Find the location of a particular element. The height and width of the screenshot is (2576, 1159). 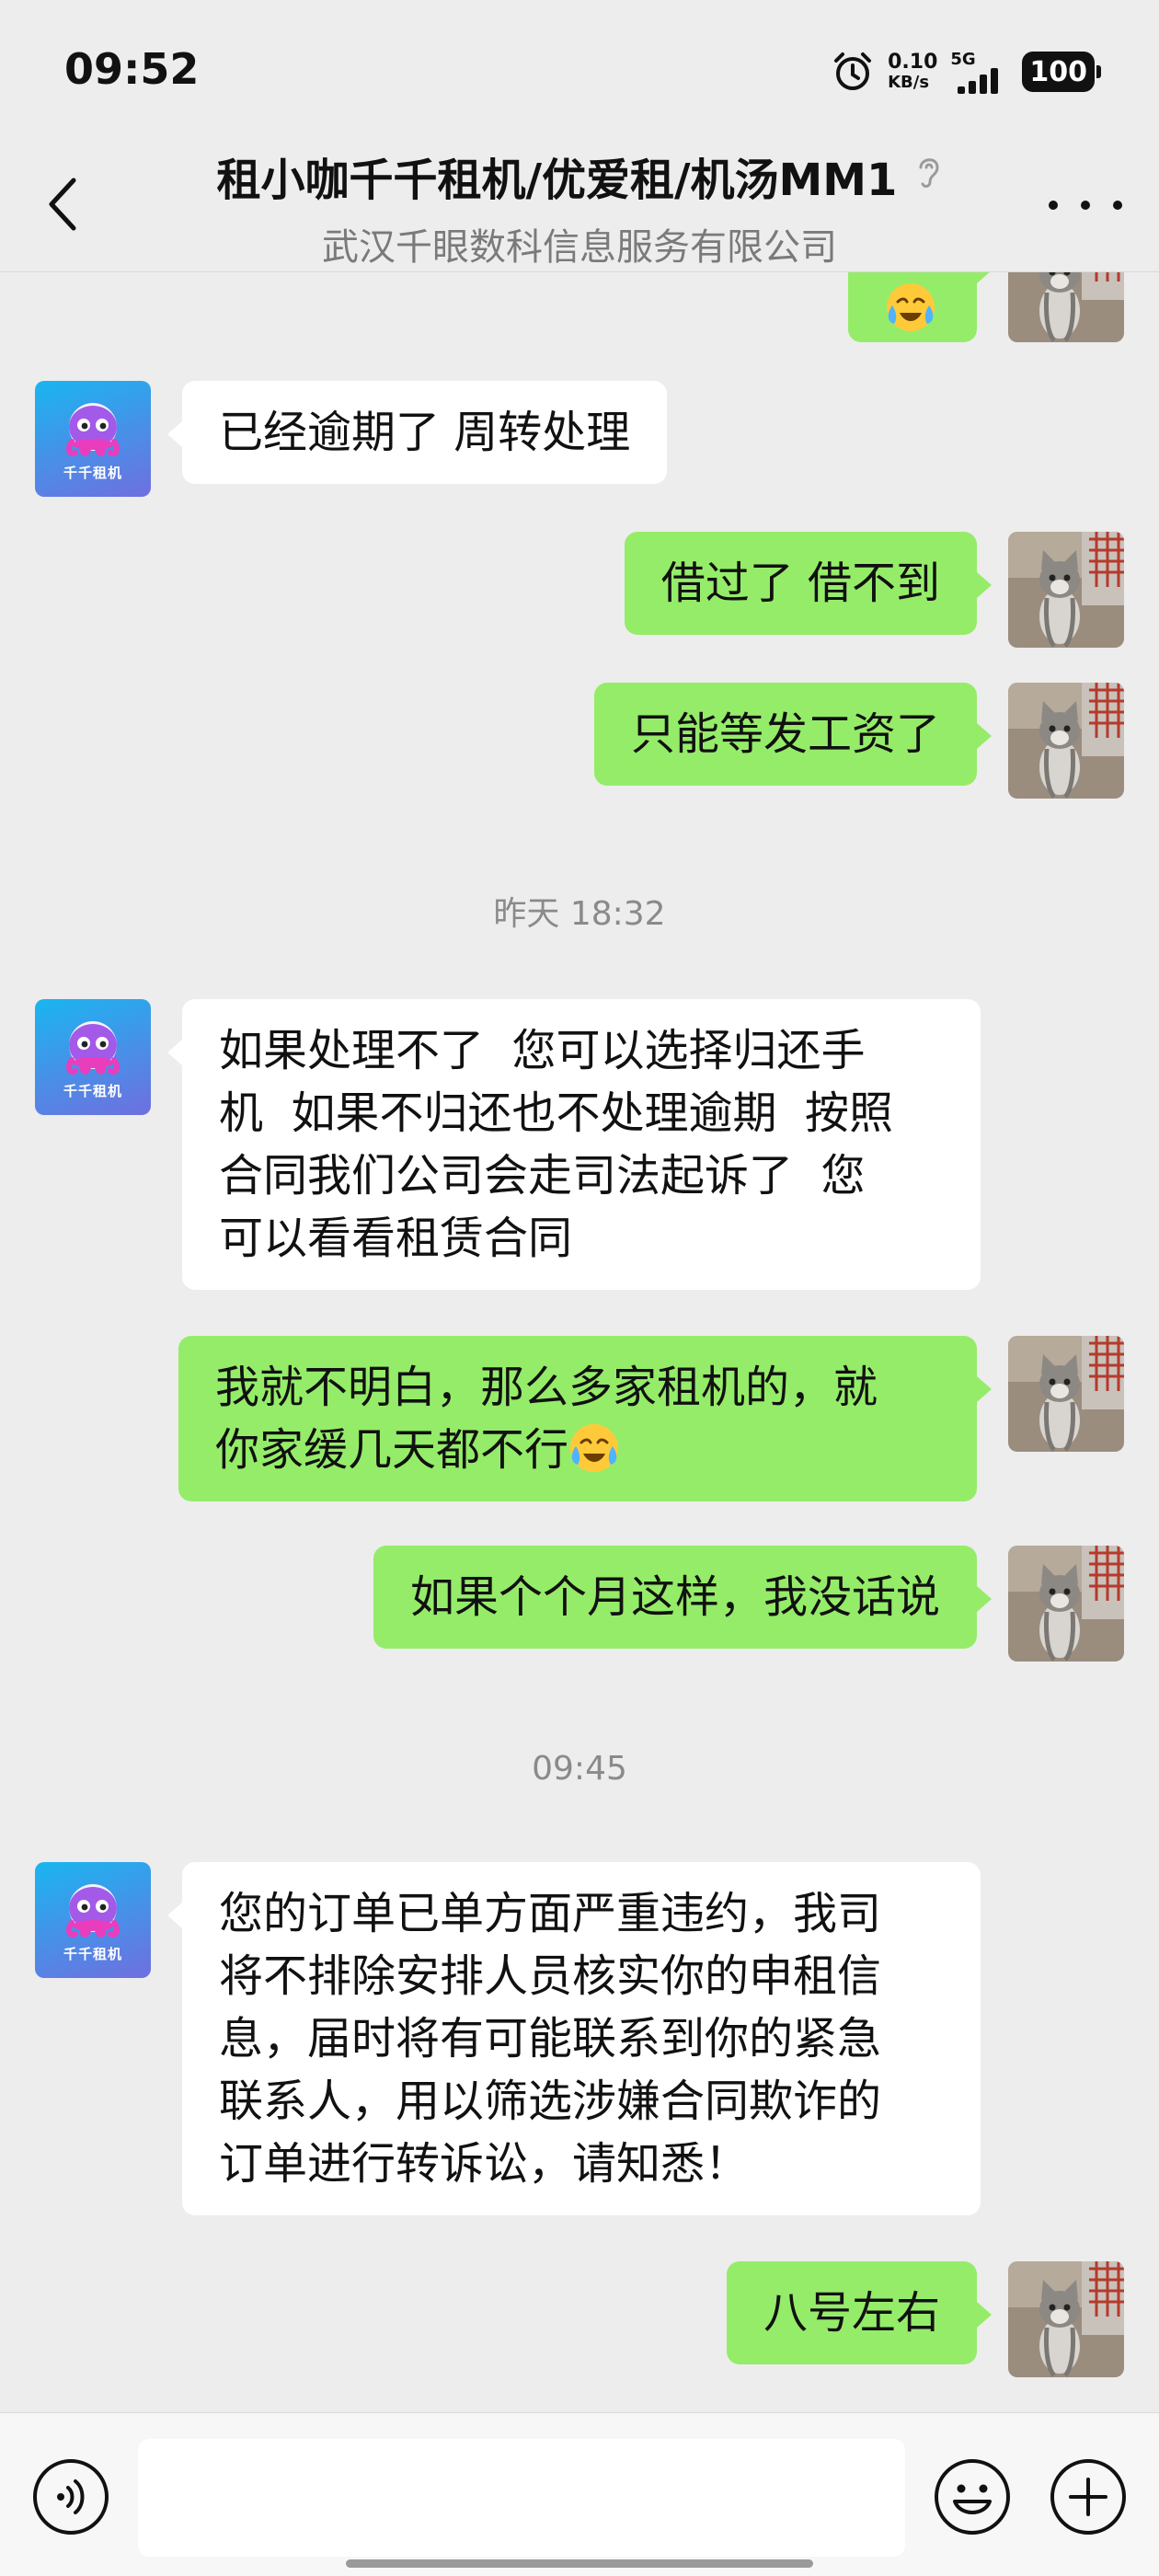

message-bubble-sent: 如果个个月这样，我没话说 is located at coordinates (683, 1597).